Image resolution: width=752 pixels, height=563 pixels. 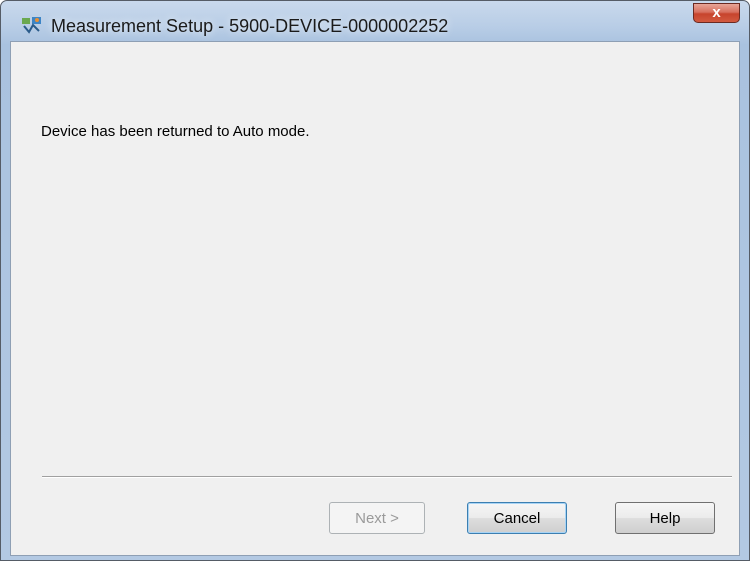 What do you see at coordinates (517, 518) in the screenshot?
I see `cancel-button: Cancel` at bounding box center [517, 518].